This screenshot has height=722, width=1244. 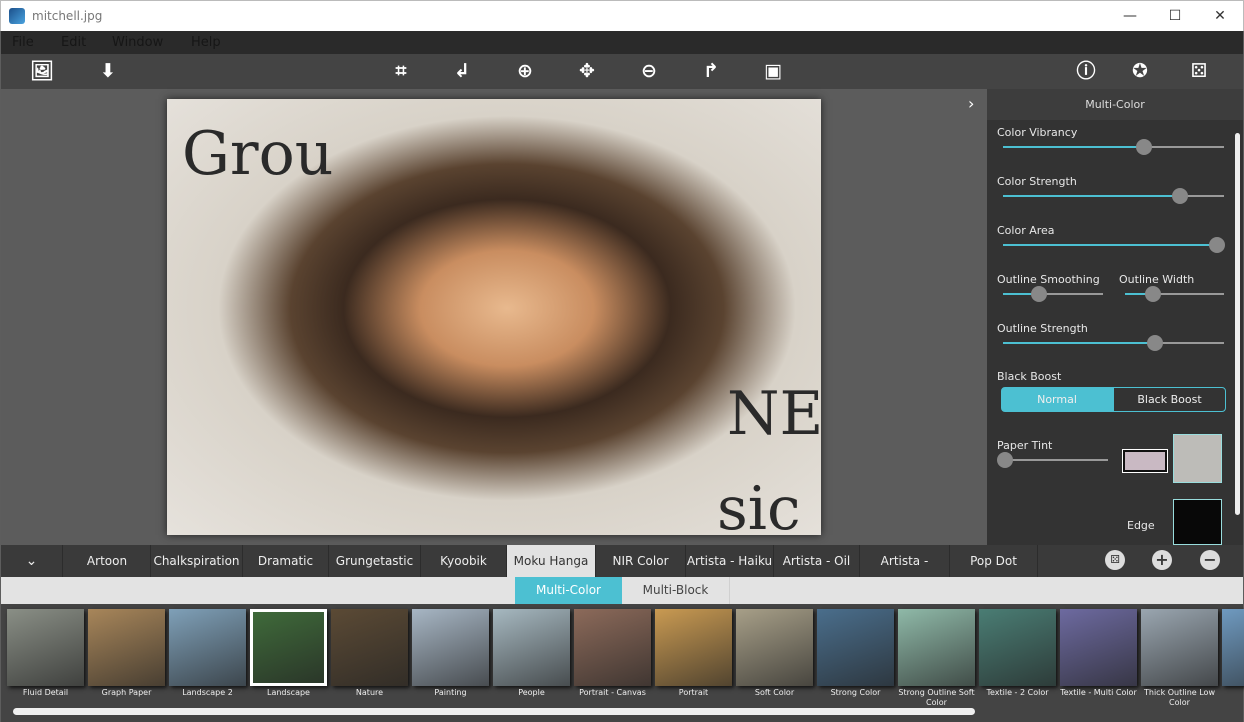 I want to click on open-image-icon: 🖼, so click(x=42, y=71).